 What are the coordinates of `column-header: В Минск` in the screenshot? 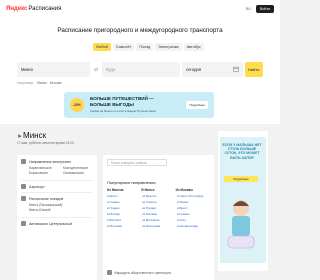 It's located at (148, 190).